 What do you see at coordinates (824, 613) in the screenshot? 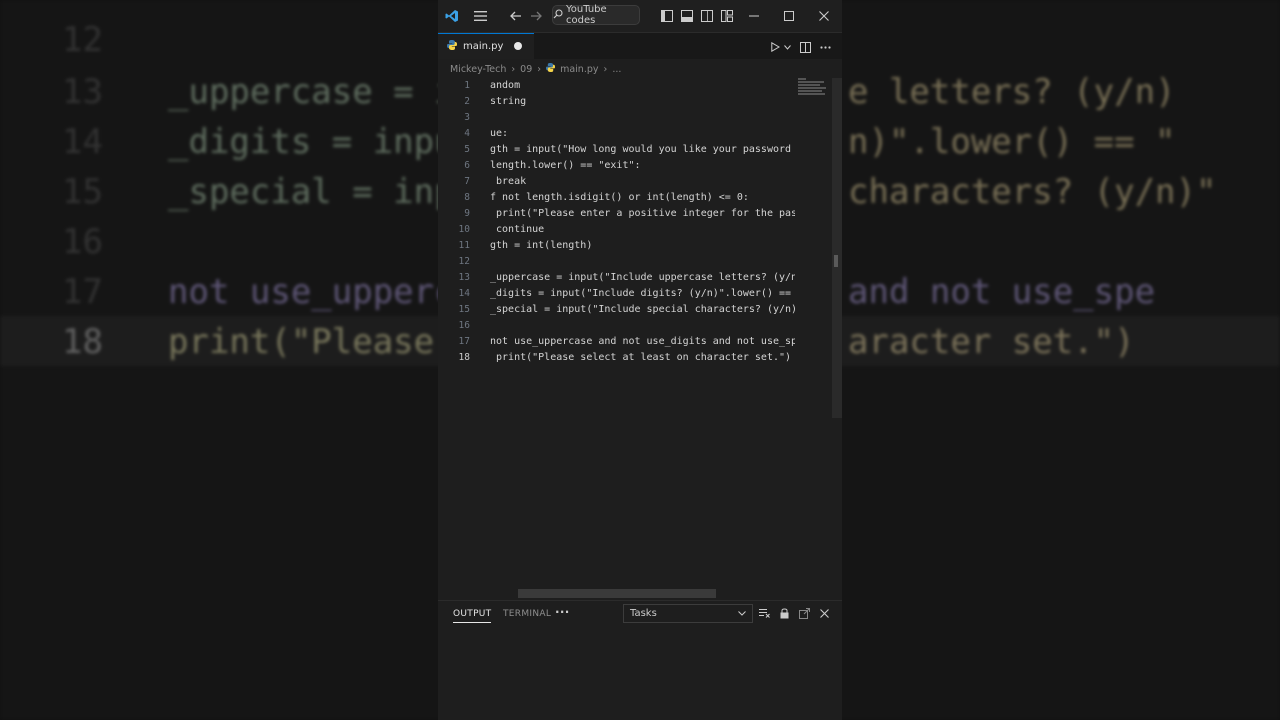
I see `close-panel-icon` at bounding box center [824, 613].